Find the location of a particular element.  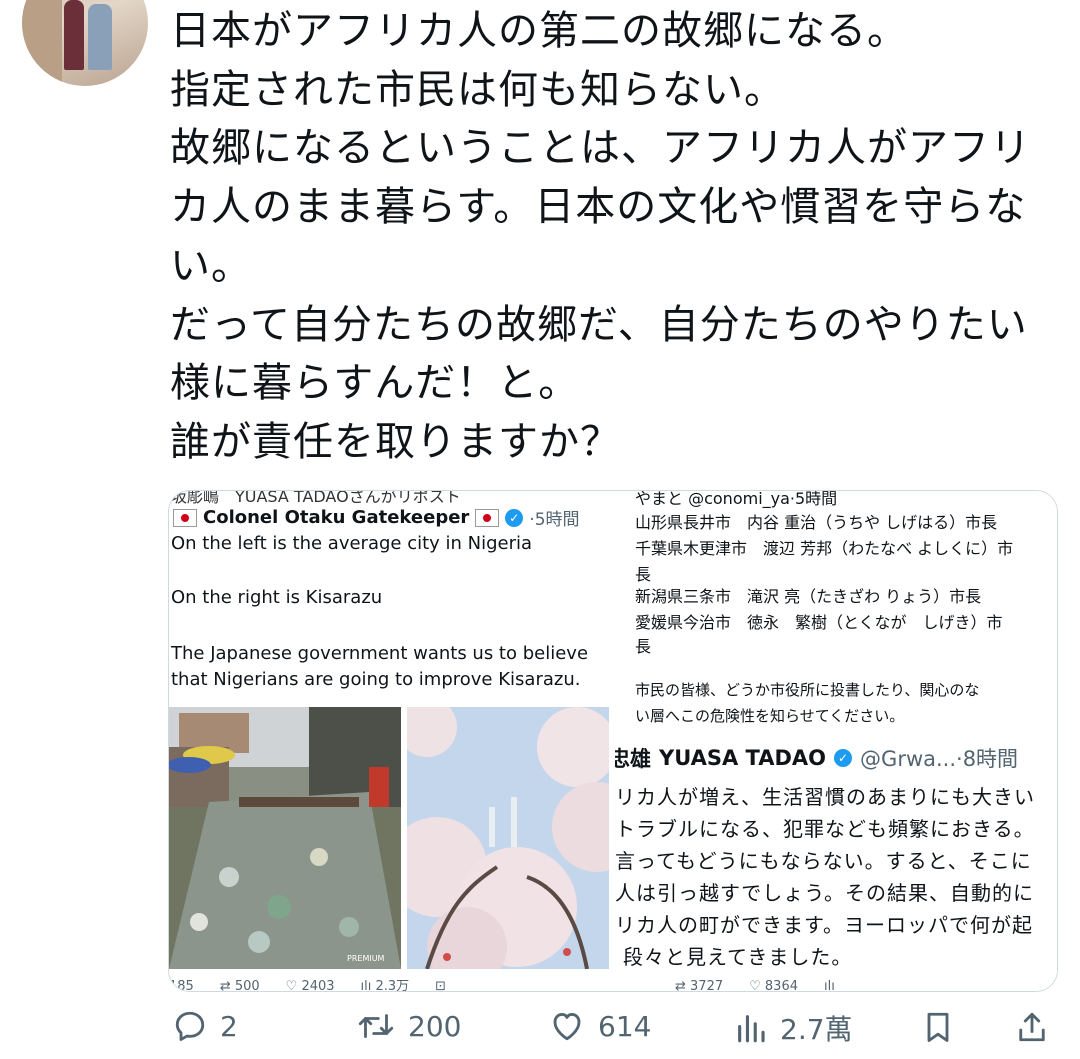

tweet-action-bar: 2 200 614 2.7萬 is located at coordinates (540, 1033).